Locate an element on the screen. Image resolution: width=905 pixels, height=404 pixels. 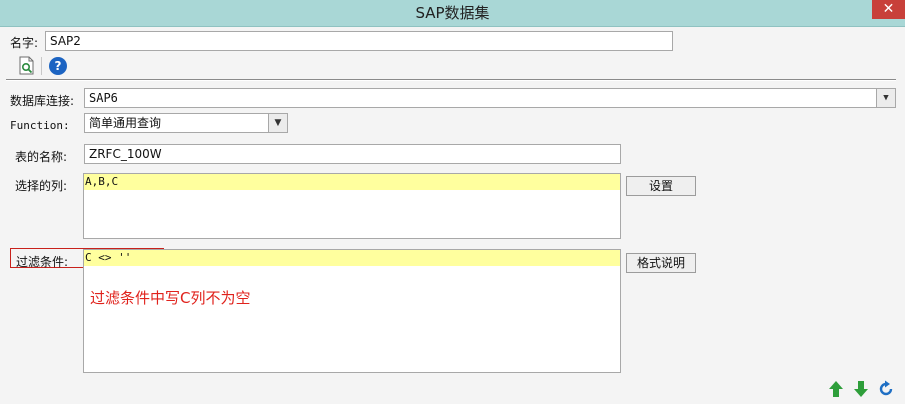
move-down-button is located at coordinates (861, 389).